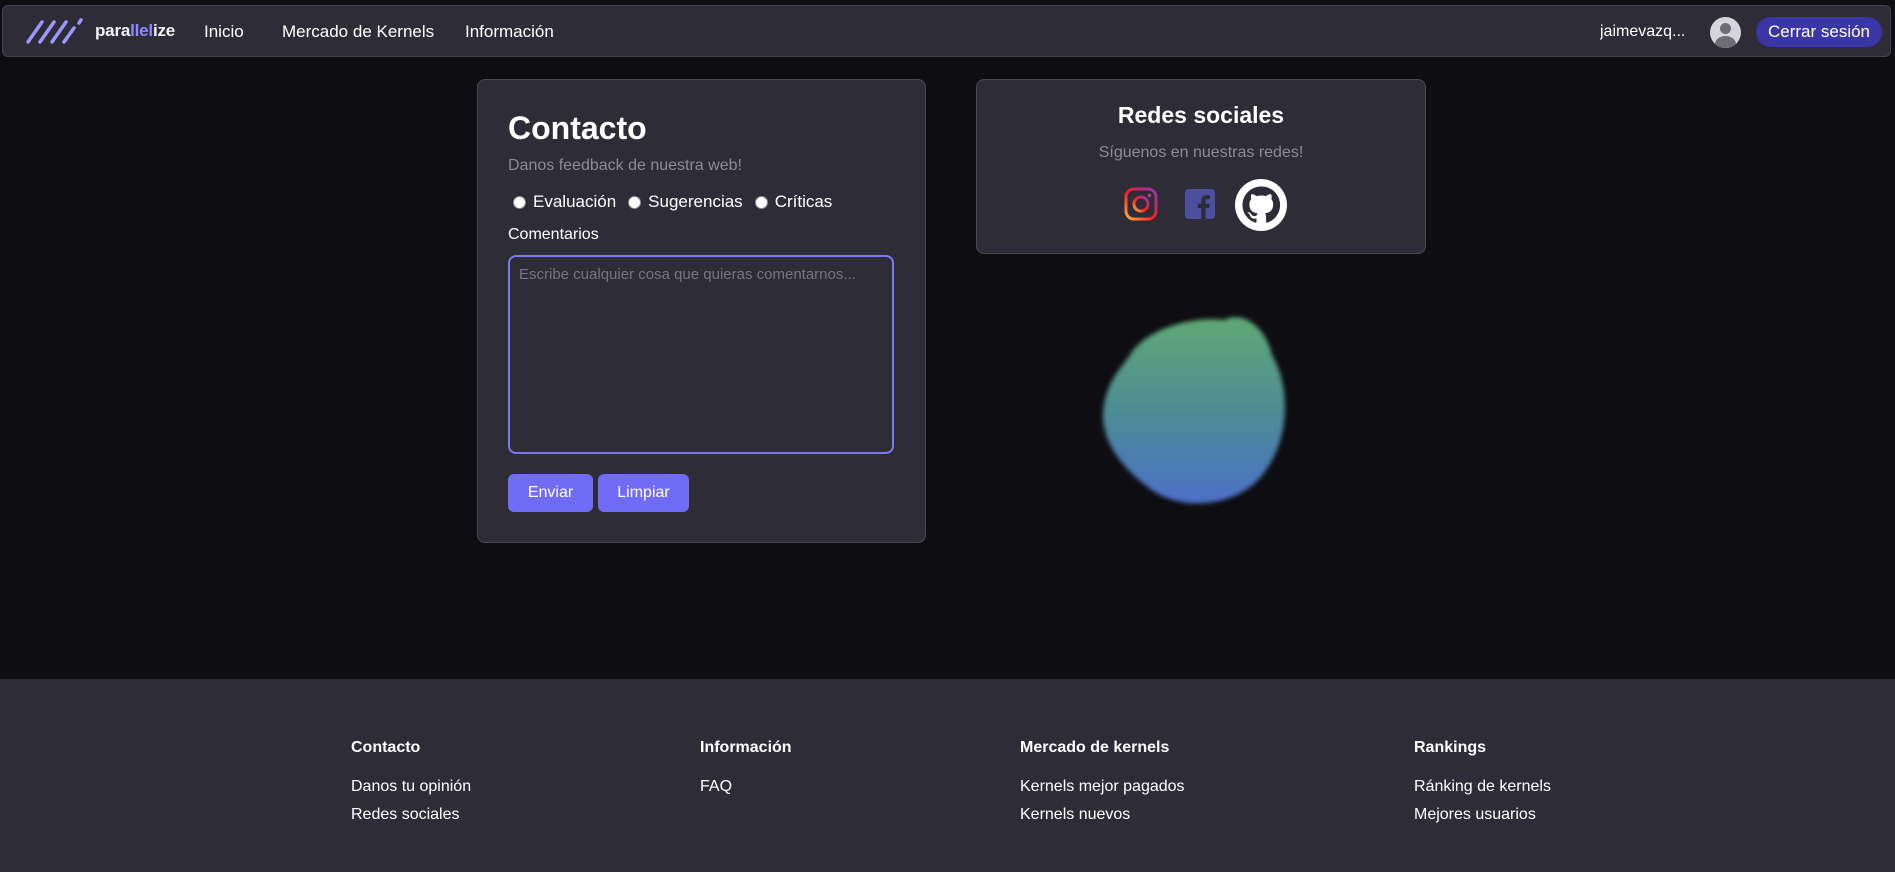 This screenshot has width=1895, height=872. Describe the element at coordinates (643, 493) in the screenshot. I see `clear-button: Limpiar` at that location.